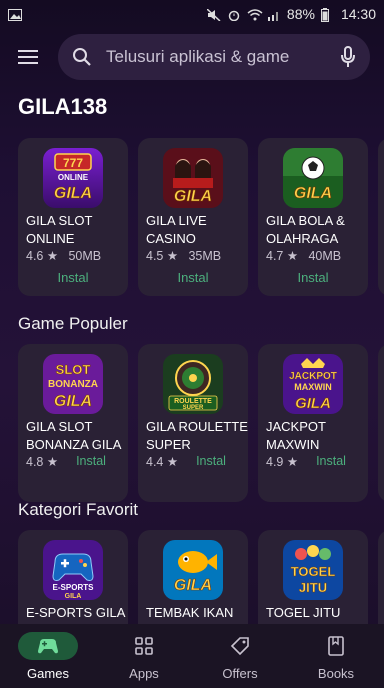  What do you see at coordinates (193, 401) in the screenshot?
I see `svg-text: ROULETTE` at bounding box center [193, 401].